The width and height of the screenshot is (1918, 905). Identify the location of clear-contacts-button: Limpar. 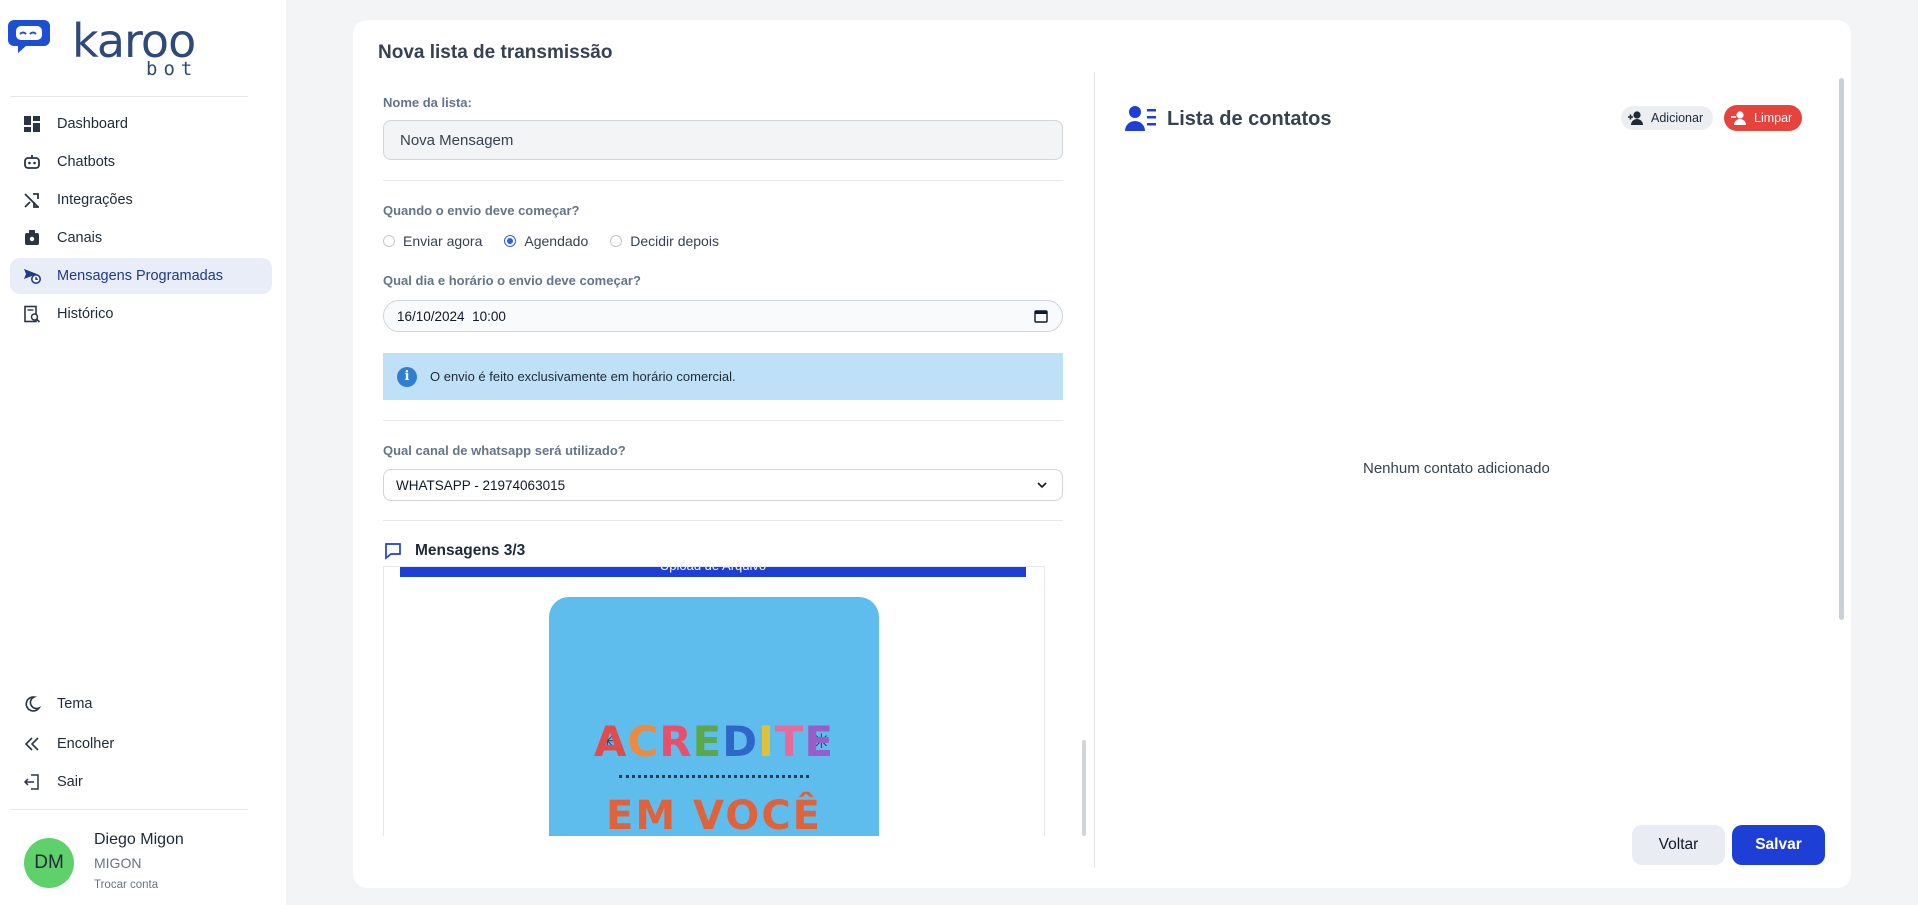
(1763, 118).